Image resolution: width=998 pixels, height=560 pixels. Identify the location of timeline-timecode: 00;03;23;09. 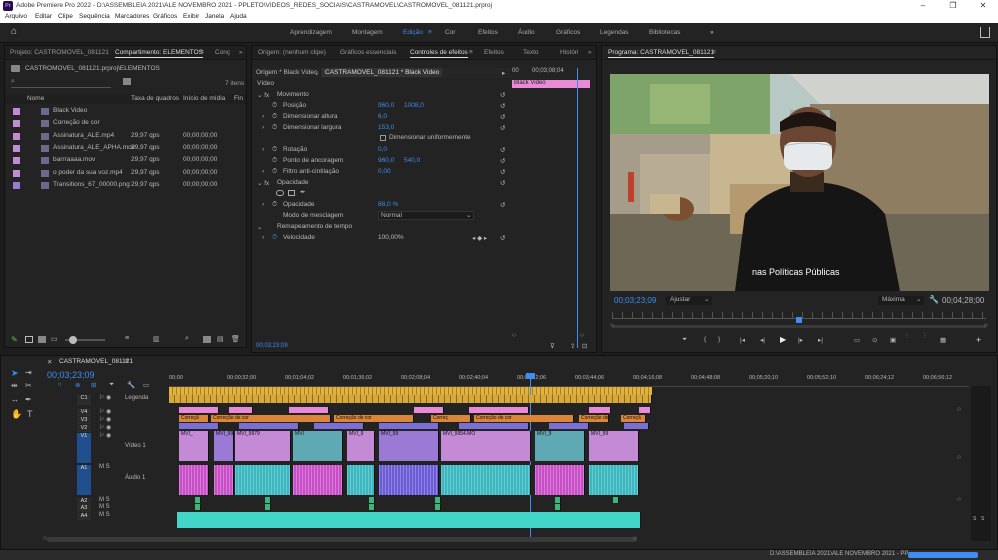
(71, 375).